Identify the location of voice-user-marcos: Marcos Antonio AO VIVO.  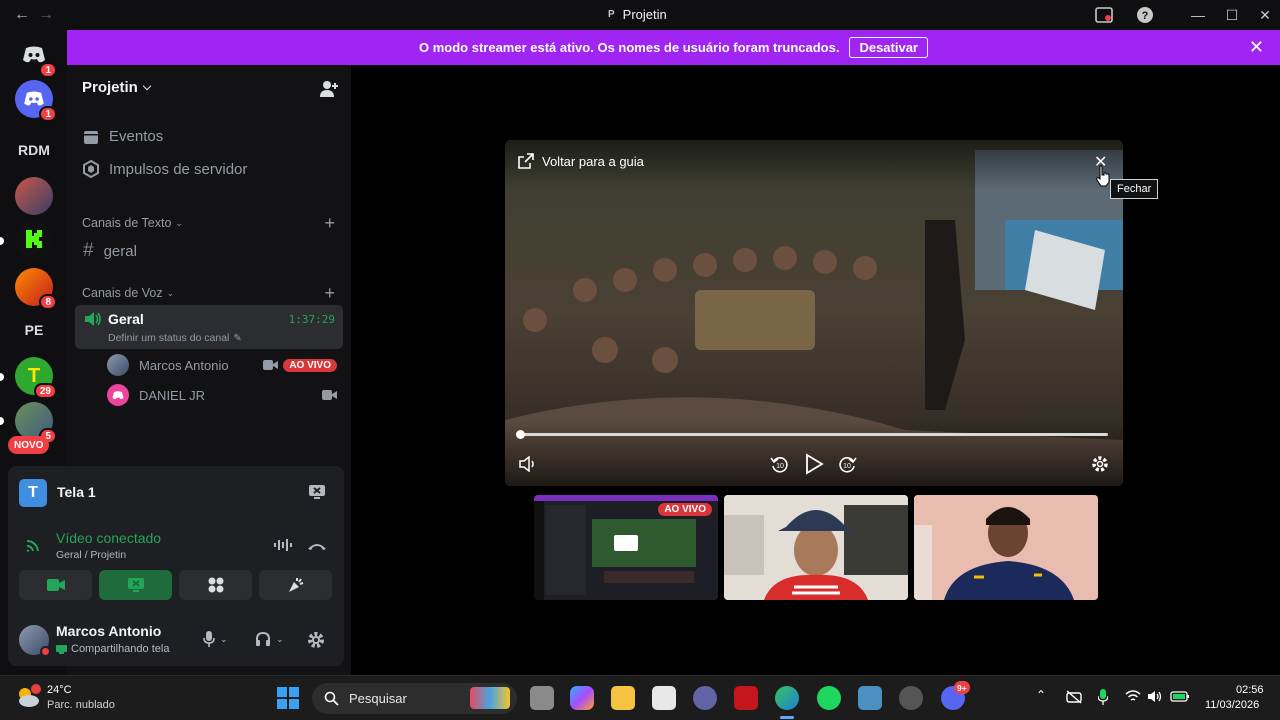
(222, 365).